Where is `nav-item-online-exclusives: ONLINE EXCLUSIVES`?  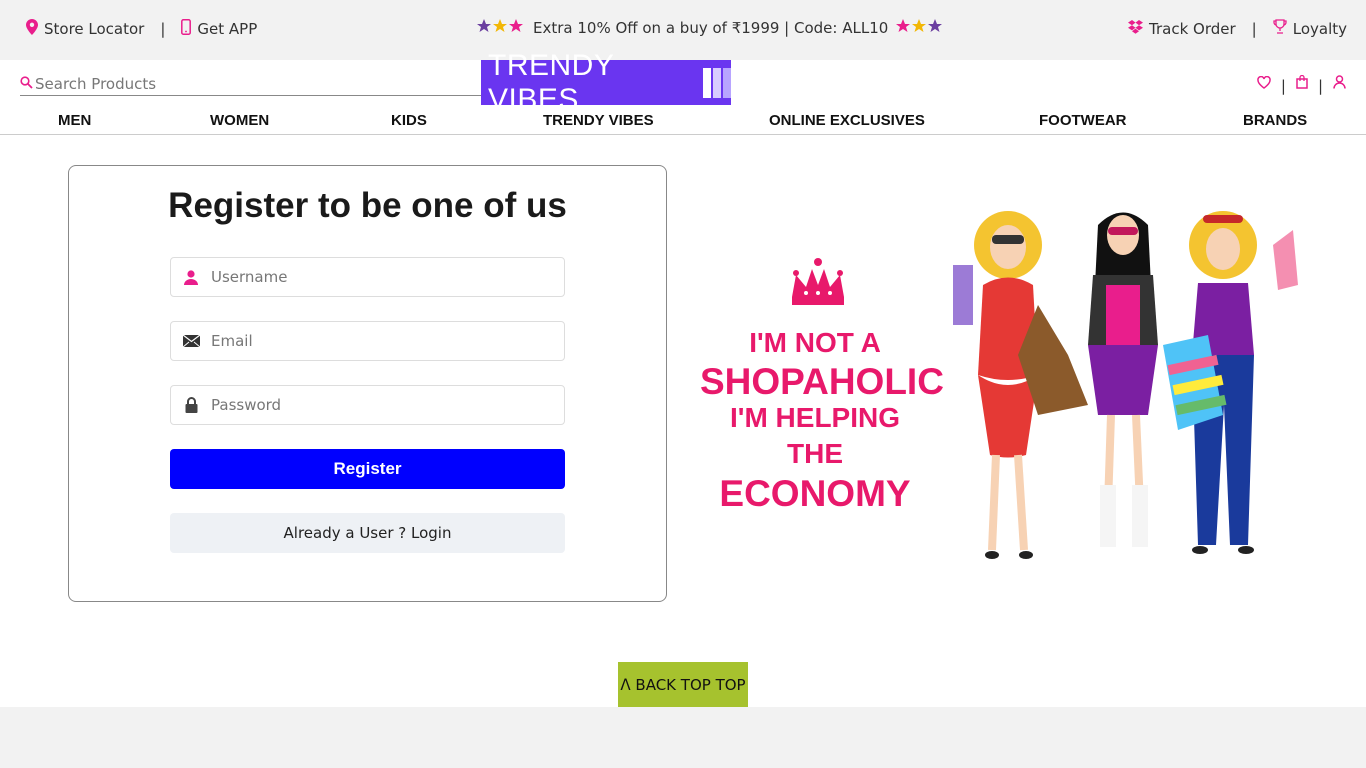
nav-item-online-exclusives: ONLINE EXCLUSIVES is located at coordinates (847, 120).